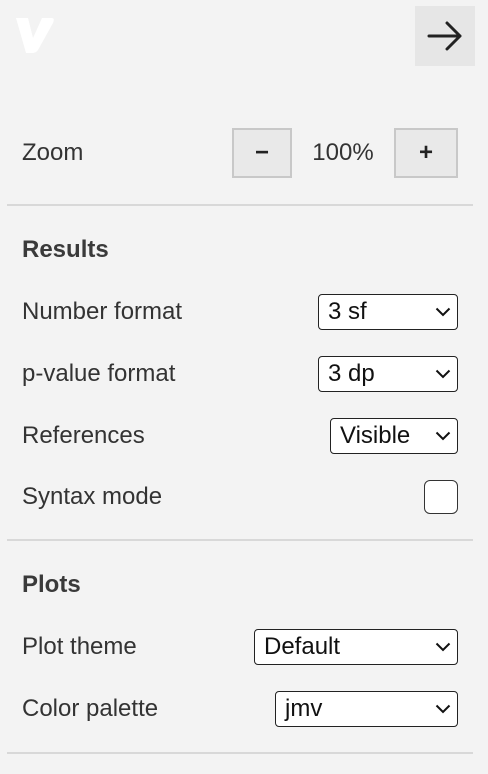  What do you see at coordinates (244, 35) in the screenshot?
I see `settings-header` at bounding box center [244, 35].